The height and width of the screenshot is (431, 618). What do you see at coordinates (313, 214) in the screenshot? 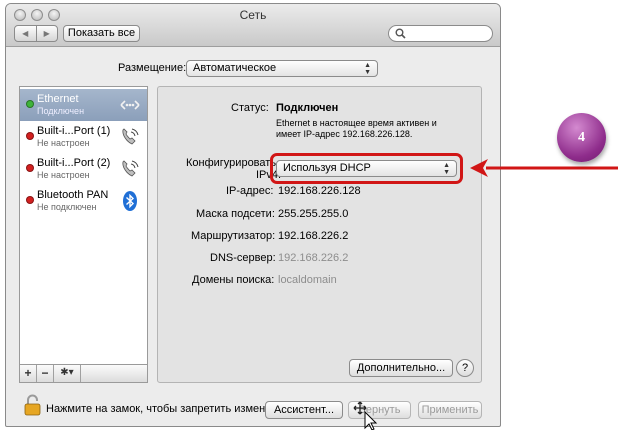
I see `subnet-mask-value: 255.255.255.0` at bounding box center [313, 214].